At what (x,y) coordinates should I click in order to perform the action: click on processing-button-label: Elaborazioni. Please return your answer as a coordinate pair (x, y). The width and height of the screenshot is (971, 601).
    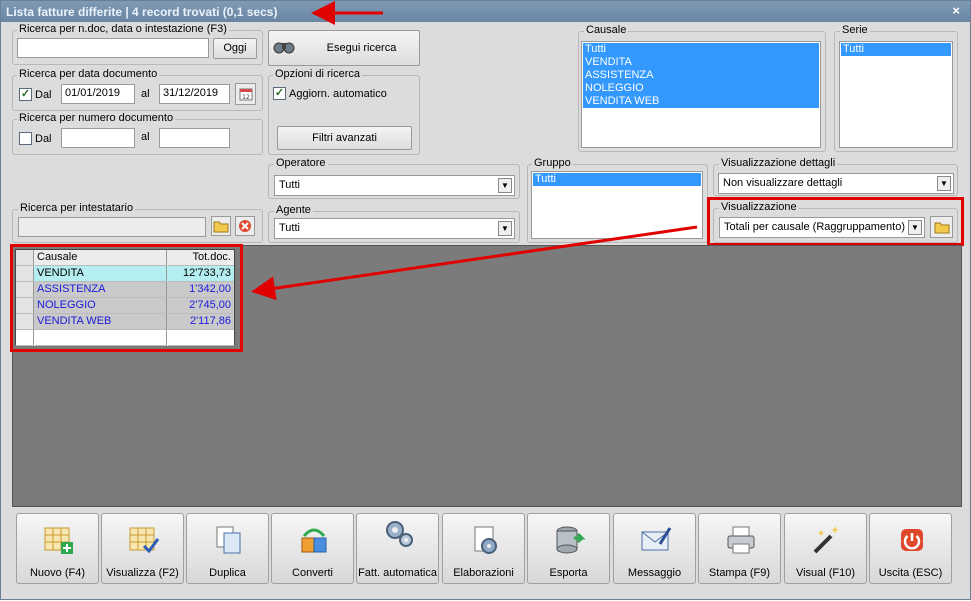
    Looking at the image, I should click on (483, 573).